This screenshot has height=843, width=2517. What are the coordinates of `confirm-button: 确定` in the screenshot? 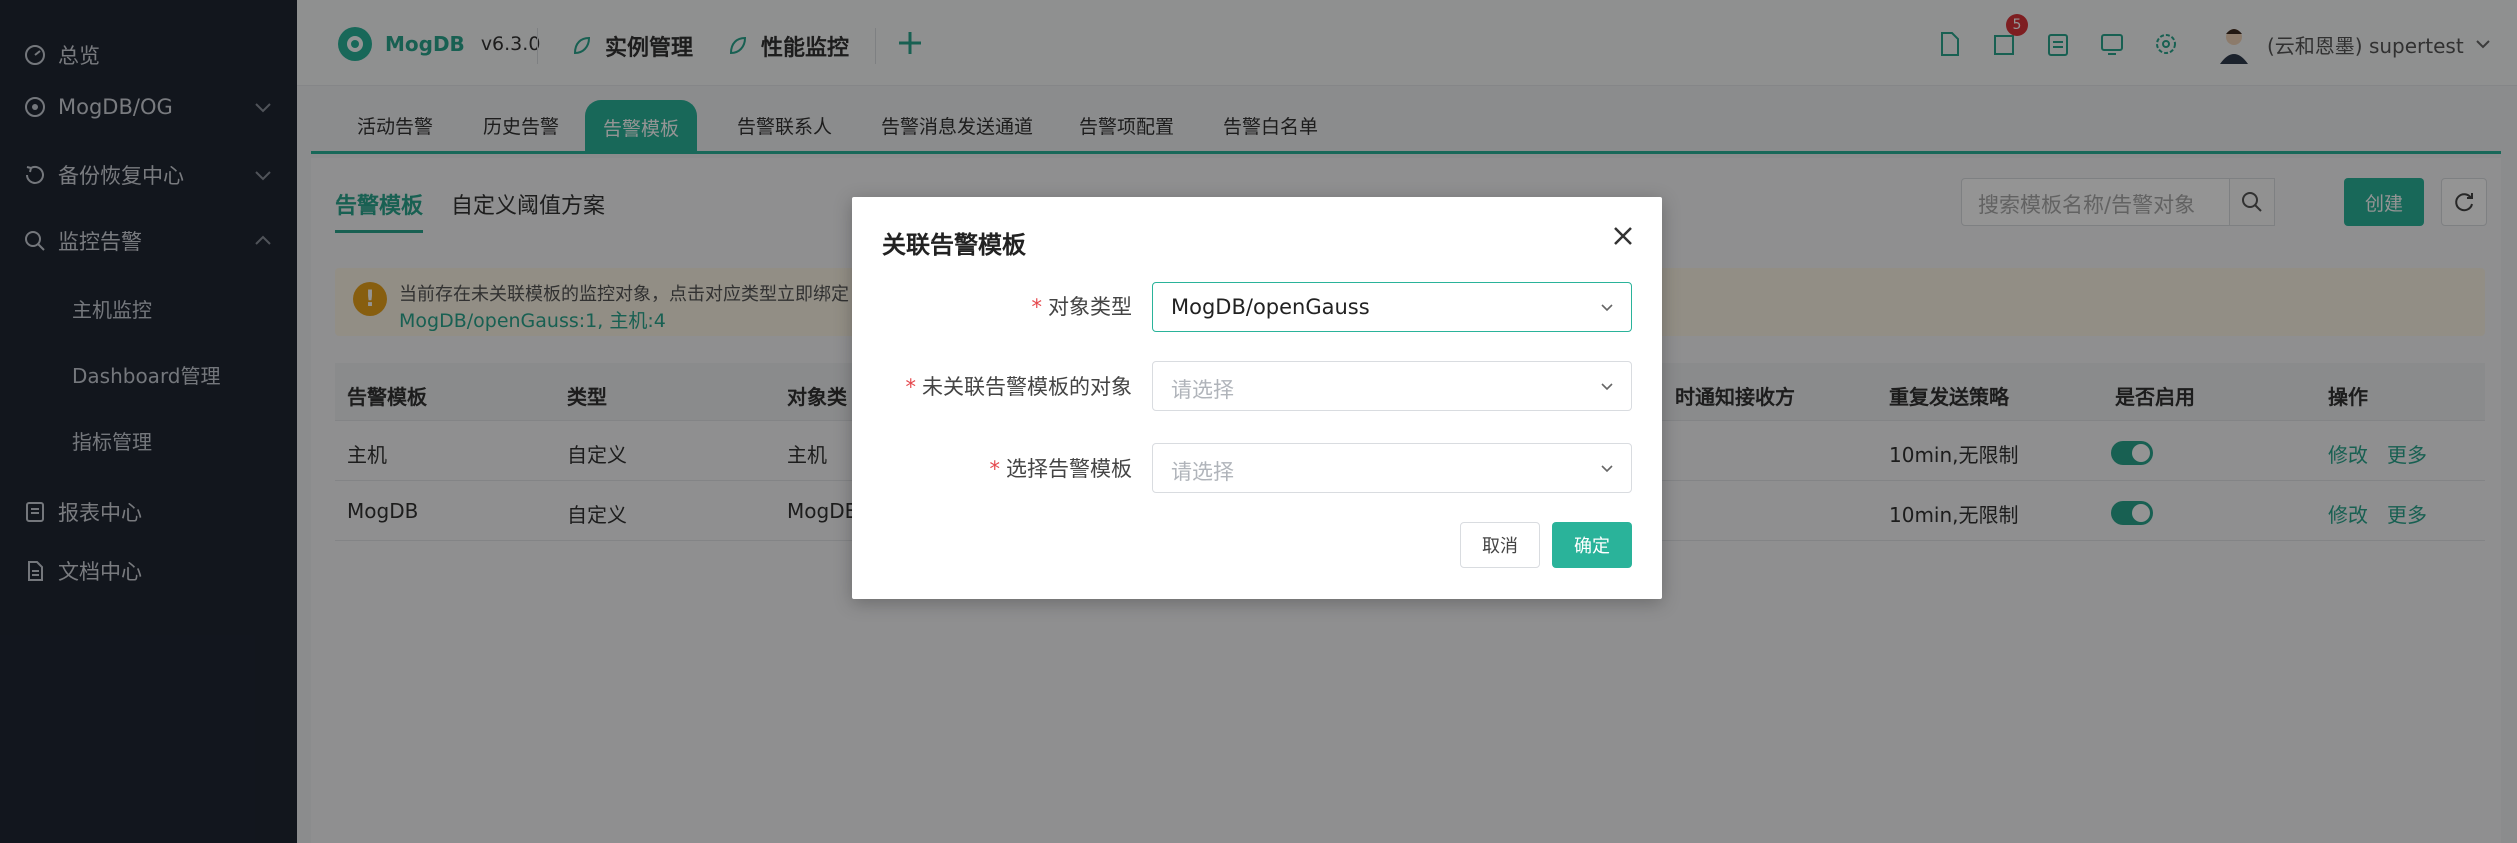 It's located at (1592, 545).